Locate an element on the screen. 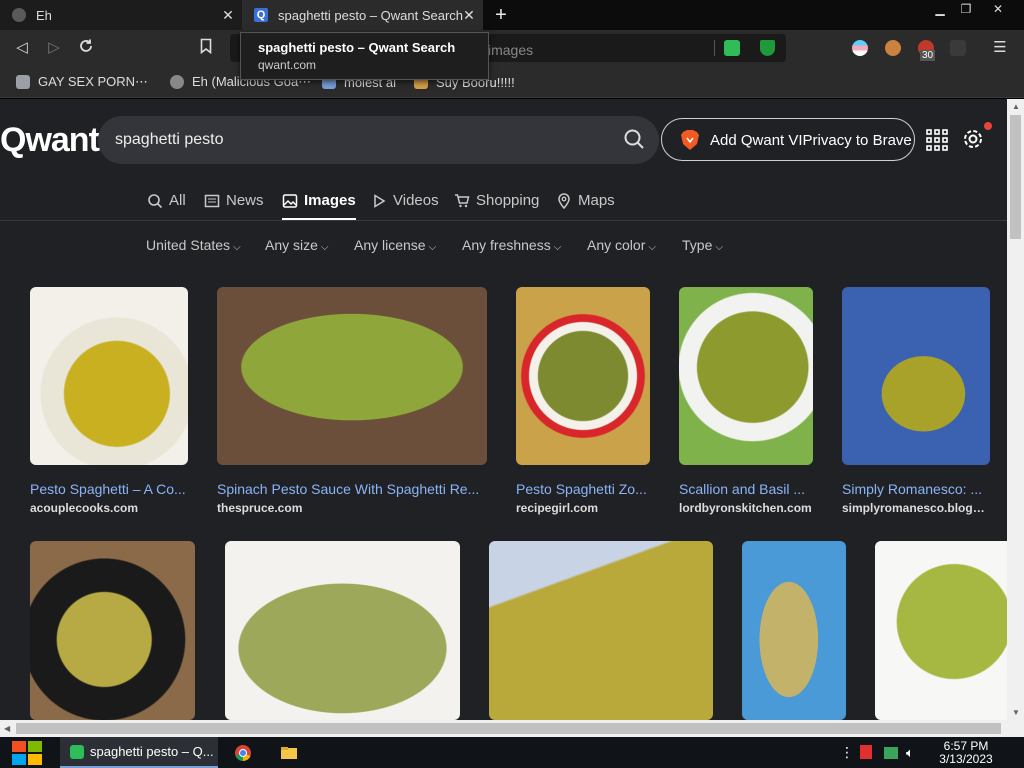  tab-qwant-search: Q spaghetti pesto – Qwant Search ✕ is located at coordinates (362, 15).